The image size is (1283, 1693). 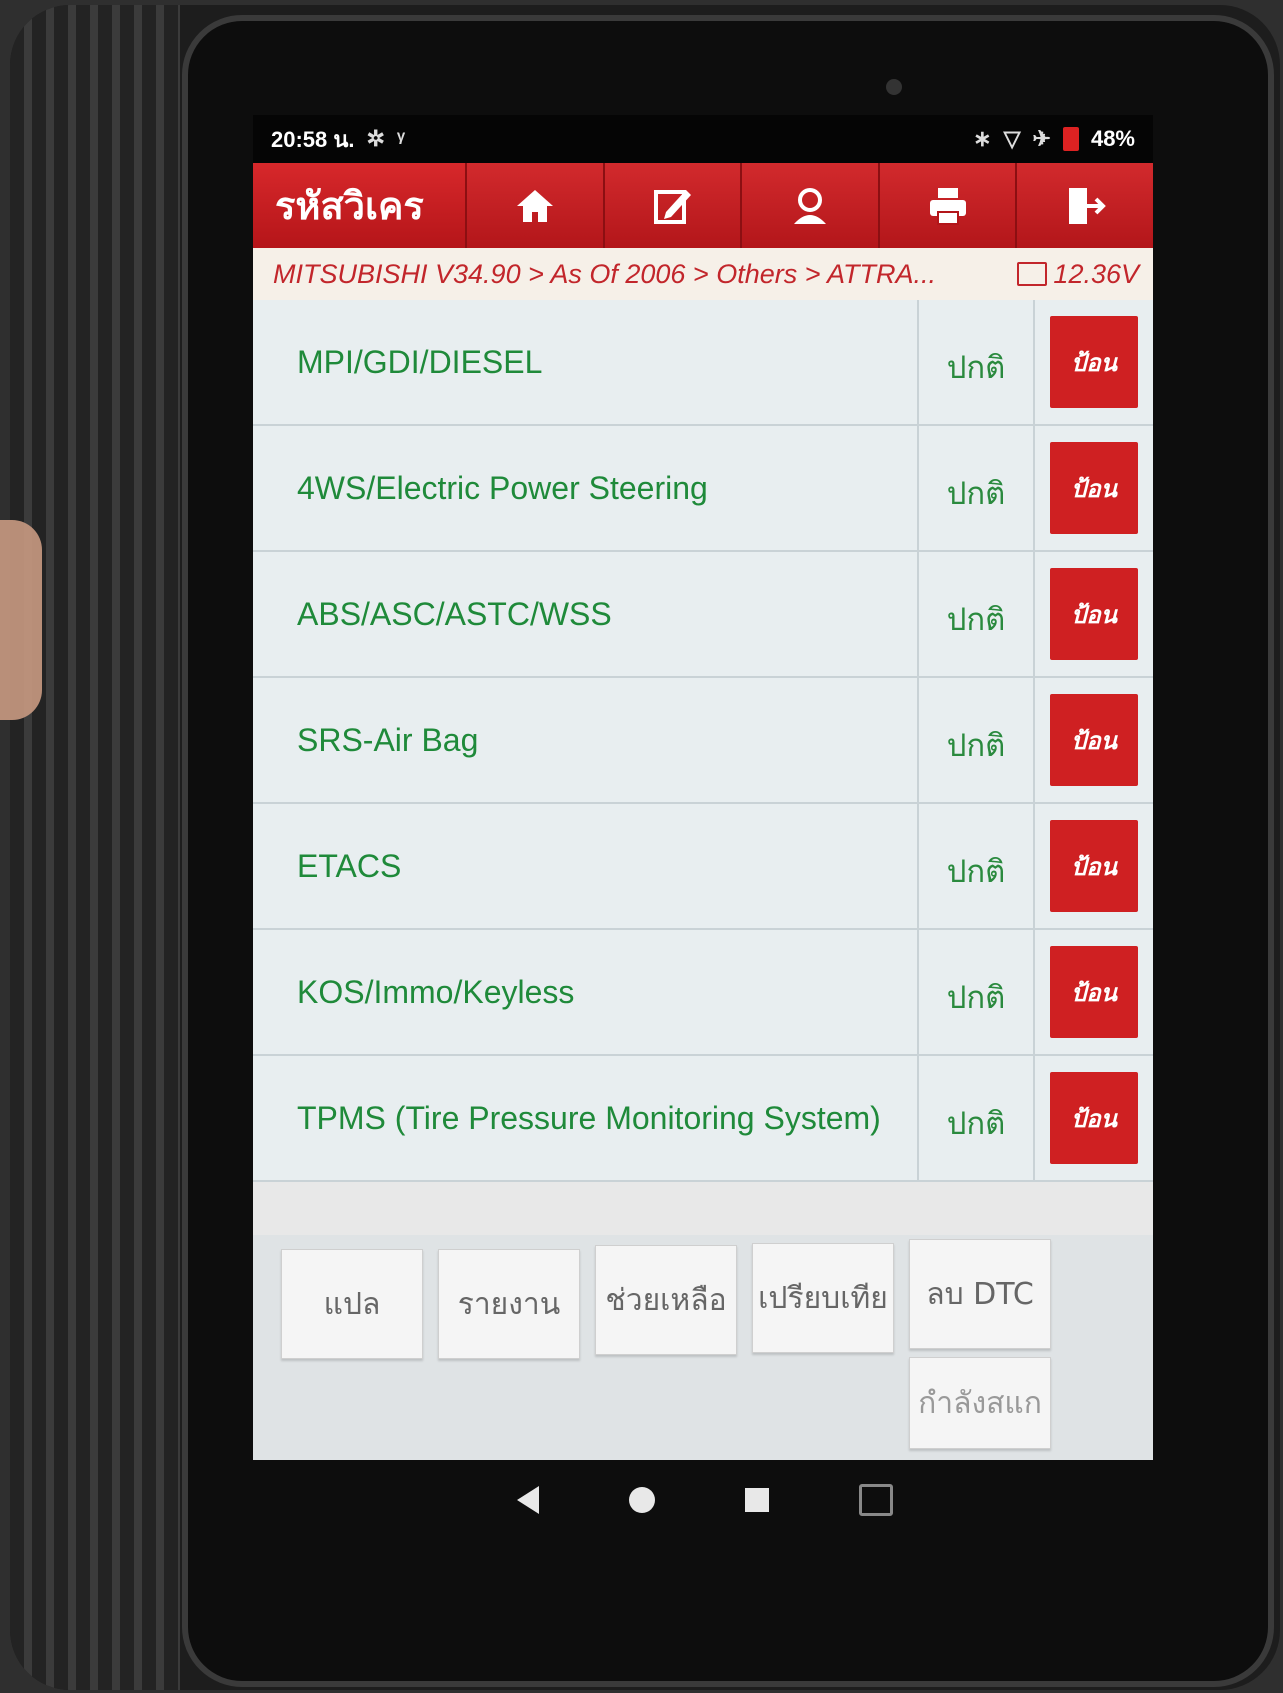 I want to click on exit-button, so click(x=1084, y=205).